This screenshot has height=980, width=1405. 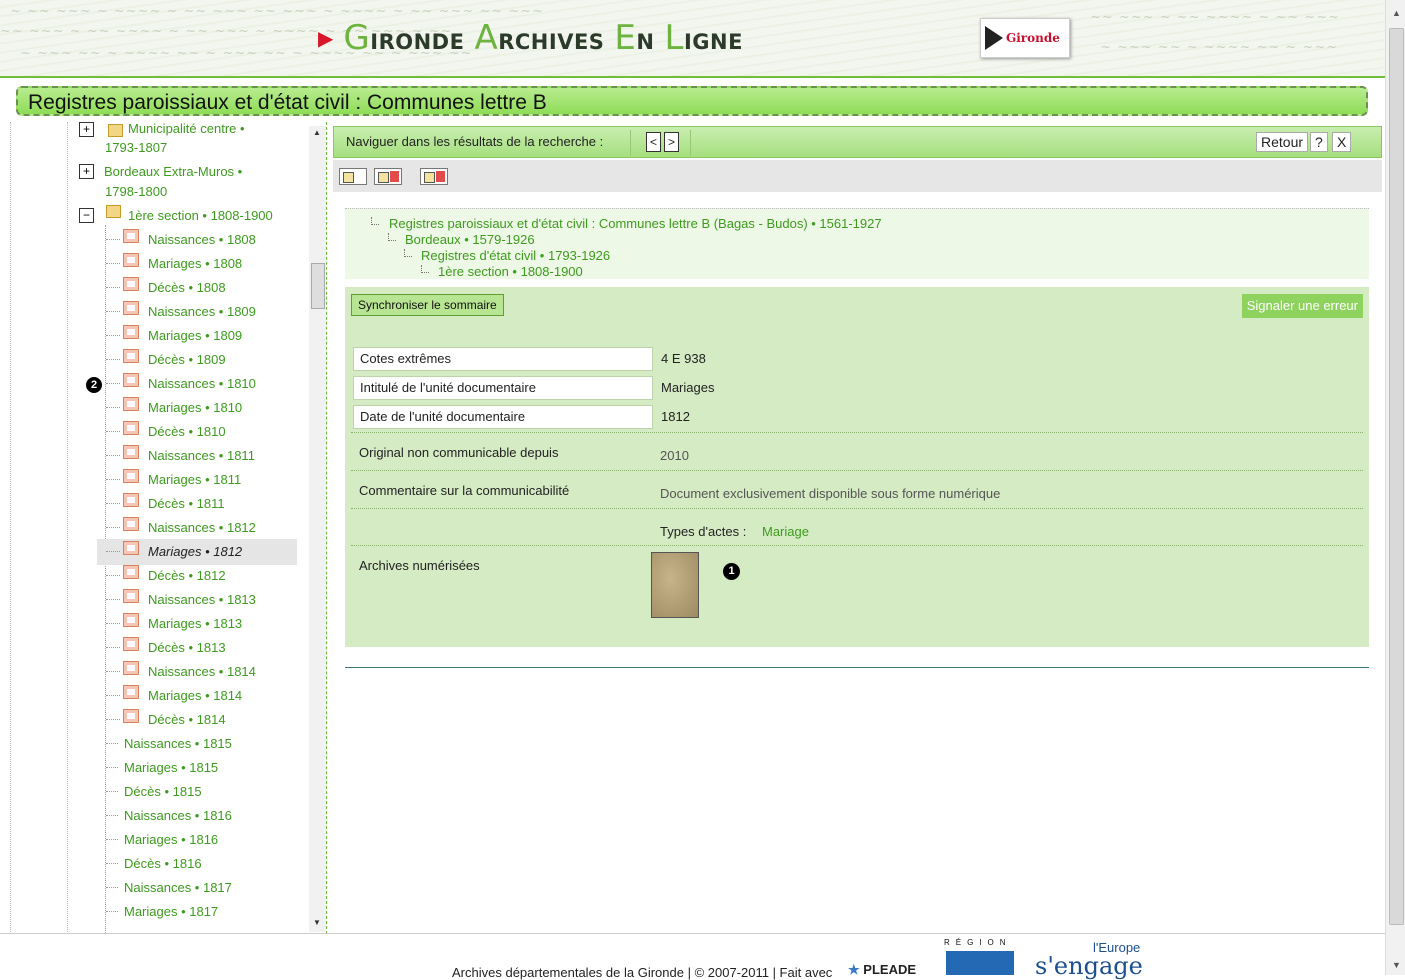 I want to click on tree-item: Décès • 1809, so click(x=187, y=359).